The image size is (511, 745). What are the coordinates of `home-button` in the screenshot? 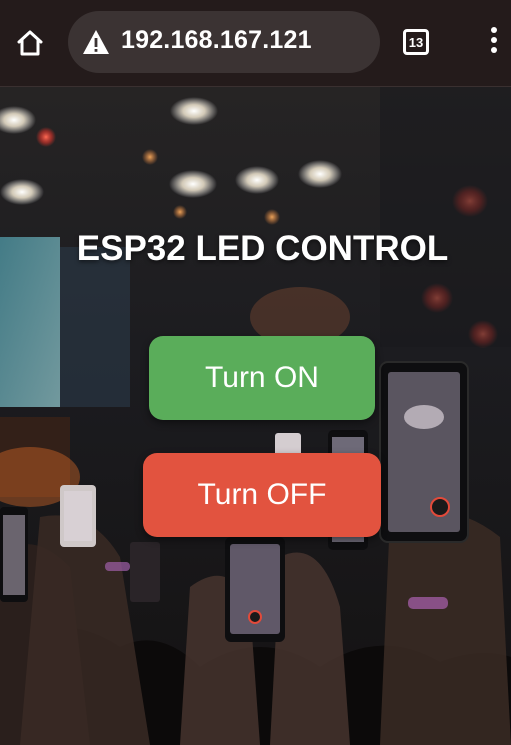 It's located at (30, 43).